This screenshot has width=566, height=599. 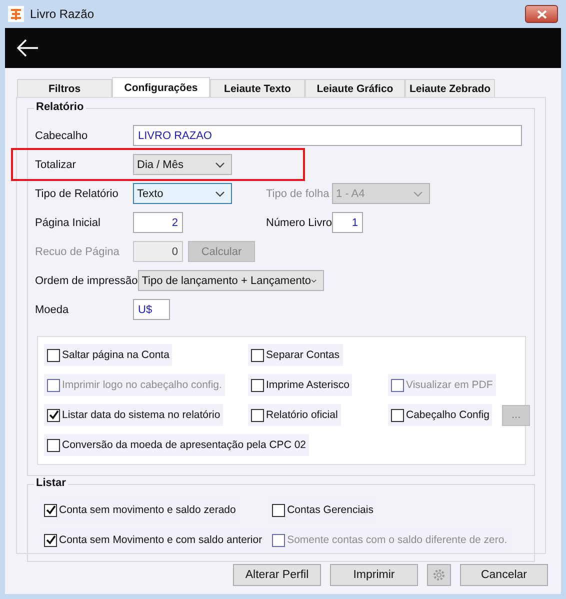 I want to click on close-button, so click(x=541, y=14).